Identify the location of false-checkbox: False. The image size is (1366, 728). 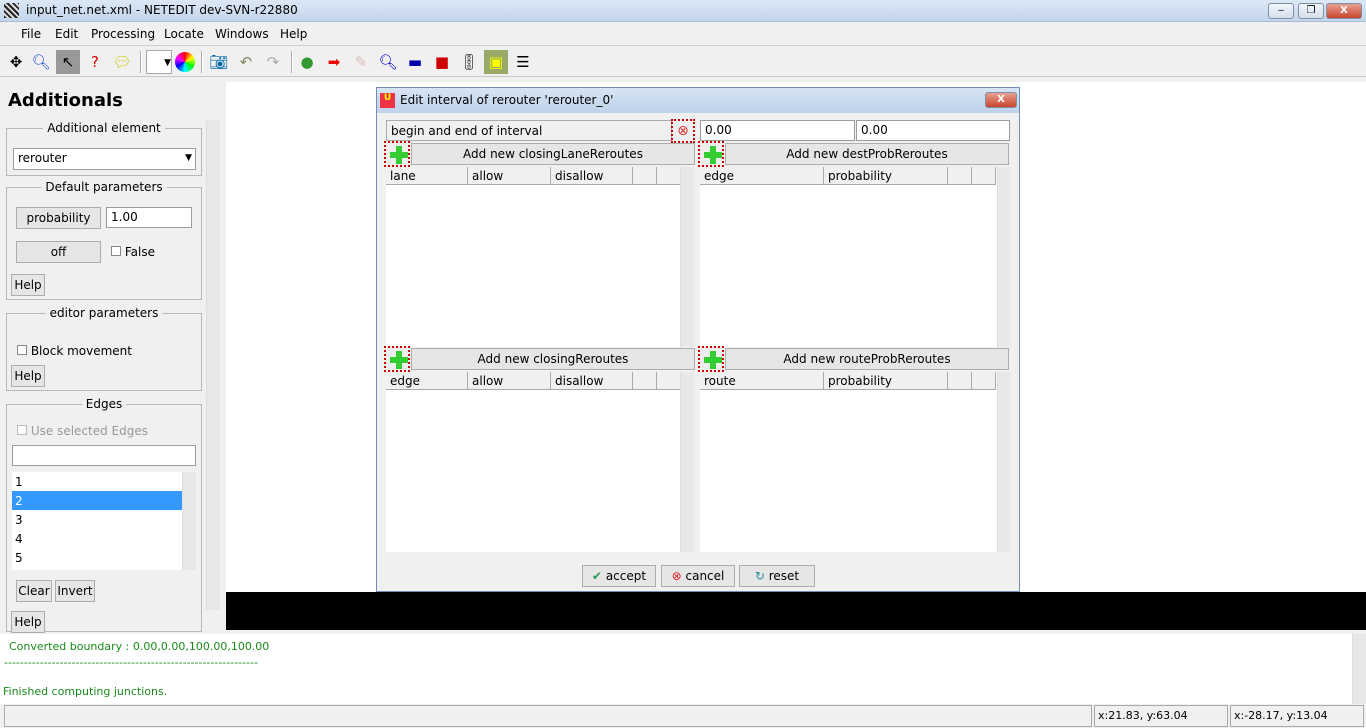
(133, 252).